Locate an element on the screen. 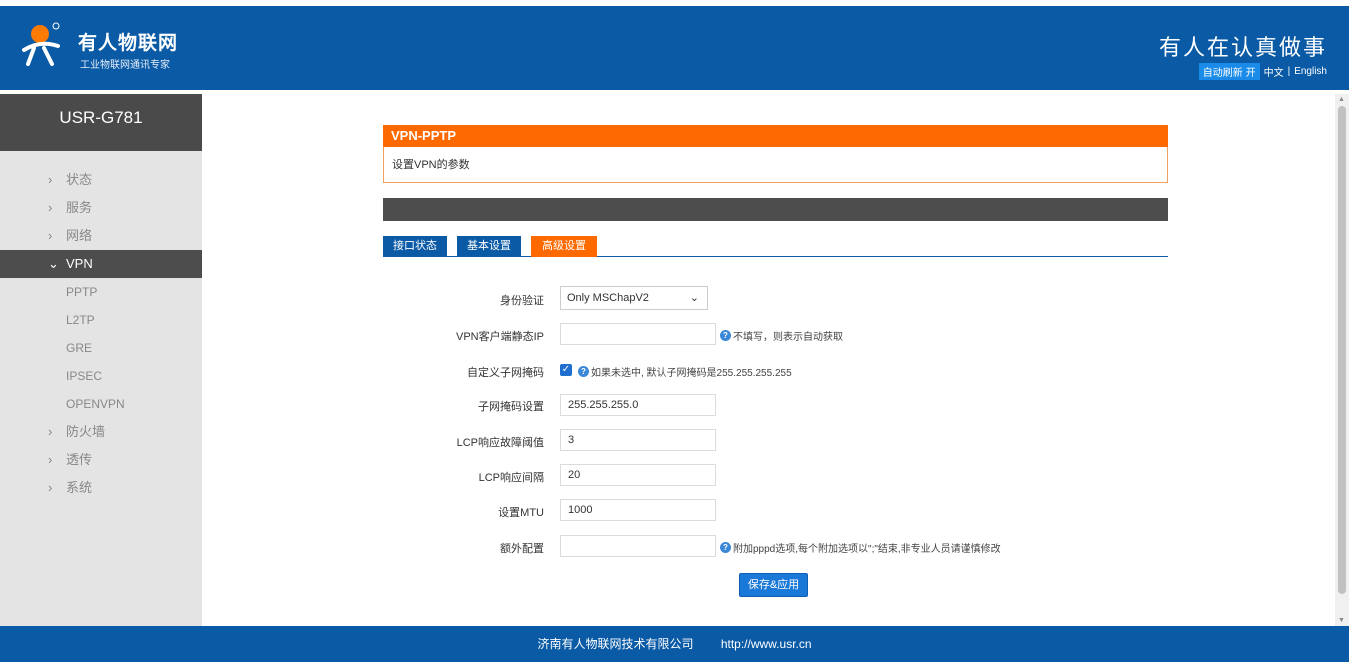 Image resolution: width=1349 pixels, height=662 pixels. custom-mask-hint-text: 如果未选中, 默认子网掩码是255.255.255.255 is located at coordinates (691, 373).